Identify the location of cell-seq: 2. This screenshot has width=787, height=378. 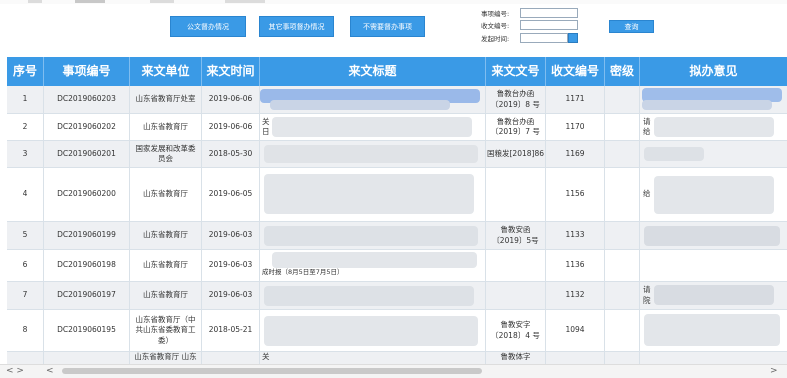
(25, 127).